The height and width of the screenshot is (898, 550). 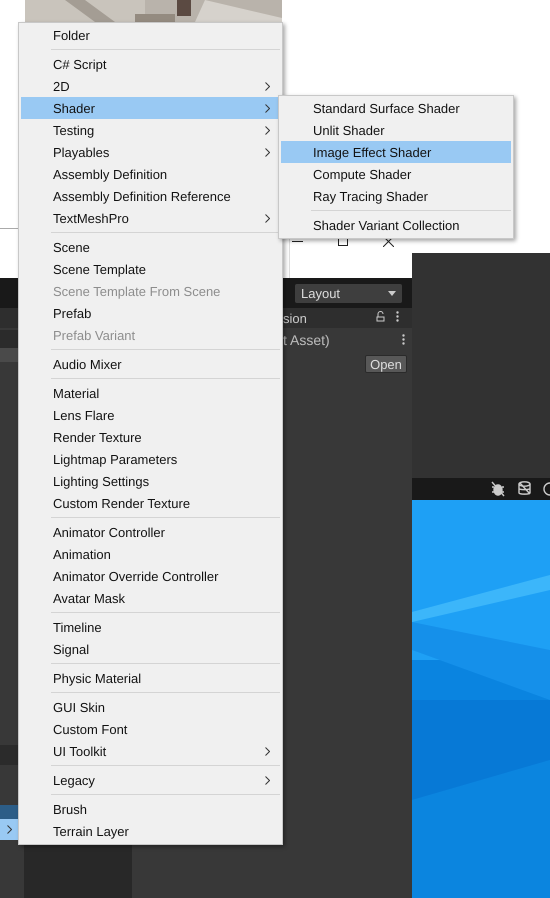 I want to click on menu-item: Prefab, so click(x=150, y=313).